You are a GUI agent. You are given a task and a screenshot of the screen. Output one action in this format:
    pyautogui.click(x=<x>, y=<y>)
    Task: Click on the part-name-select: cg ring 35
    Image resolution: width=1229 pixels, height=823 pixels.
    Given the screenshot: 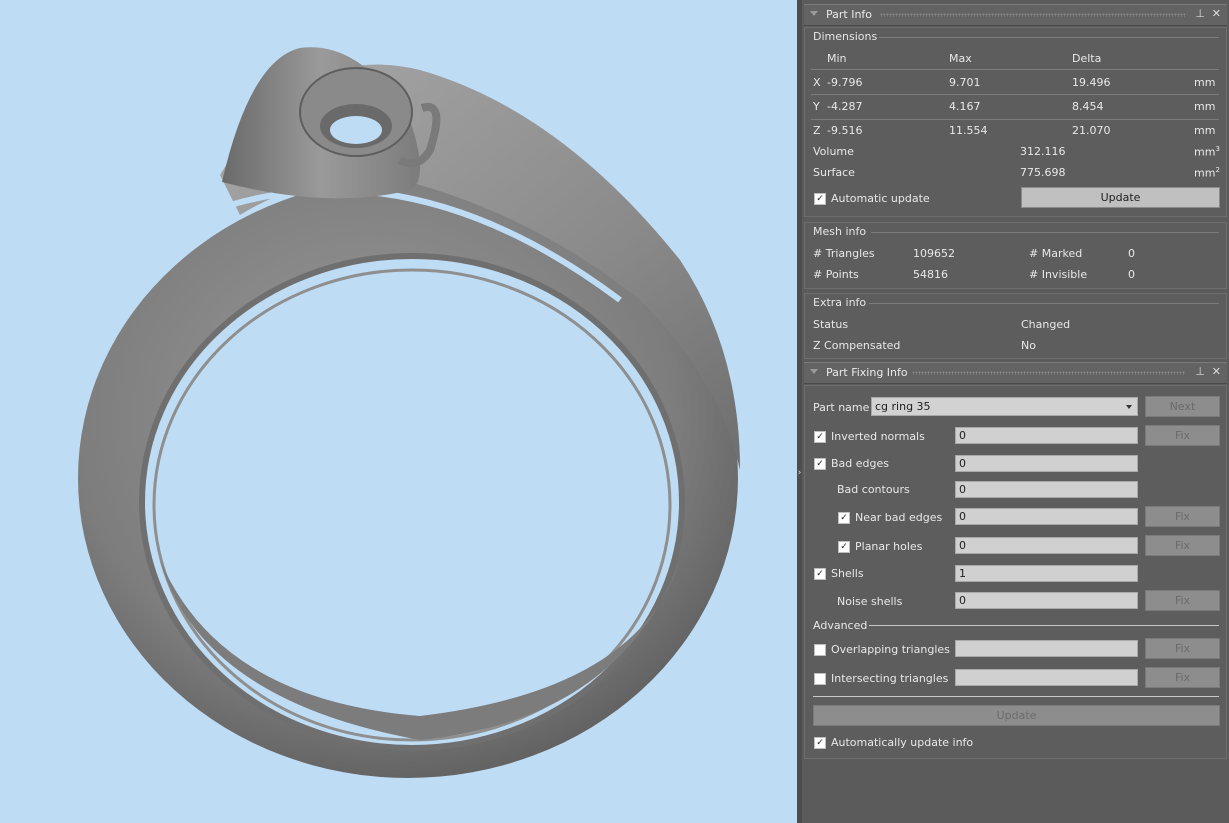 What is the action you would take?
    pyautogui.click(x=1004, y=406)
    